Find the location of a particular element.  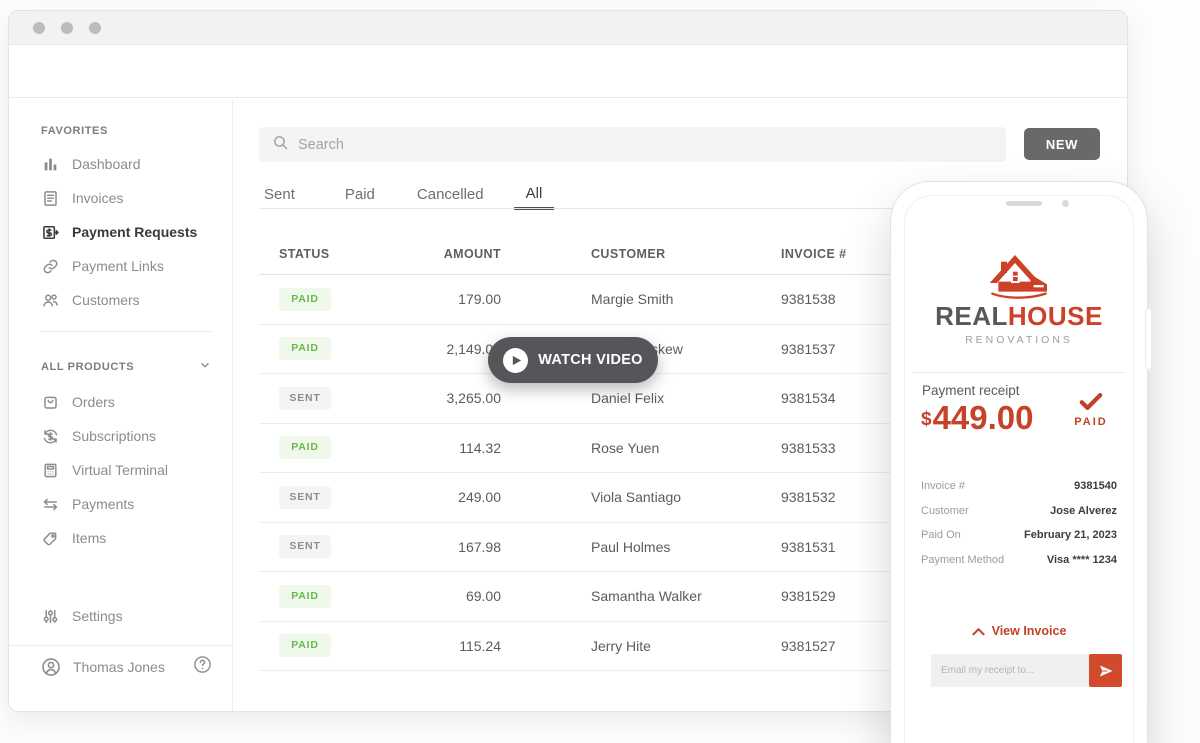

sidebar-item-label: Settings is located at coordinates (97, 616).